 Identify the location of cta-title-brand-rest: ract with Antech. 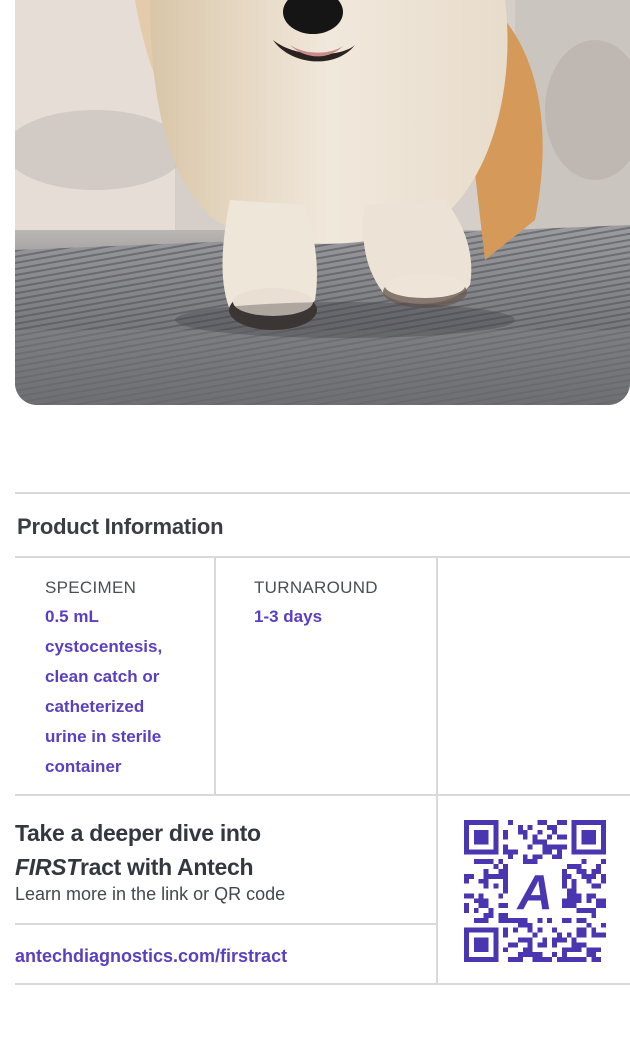
(166, 867).